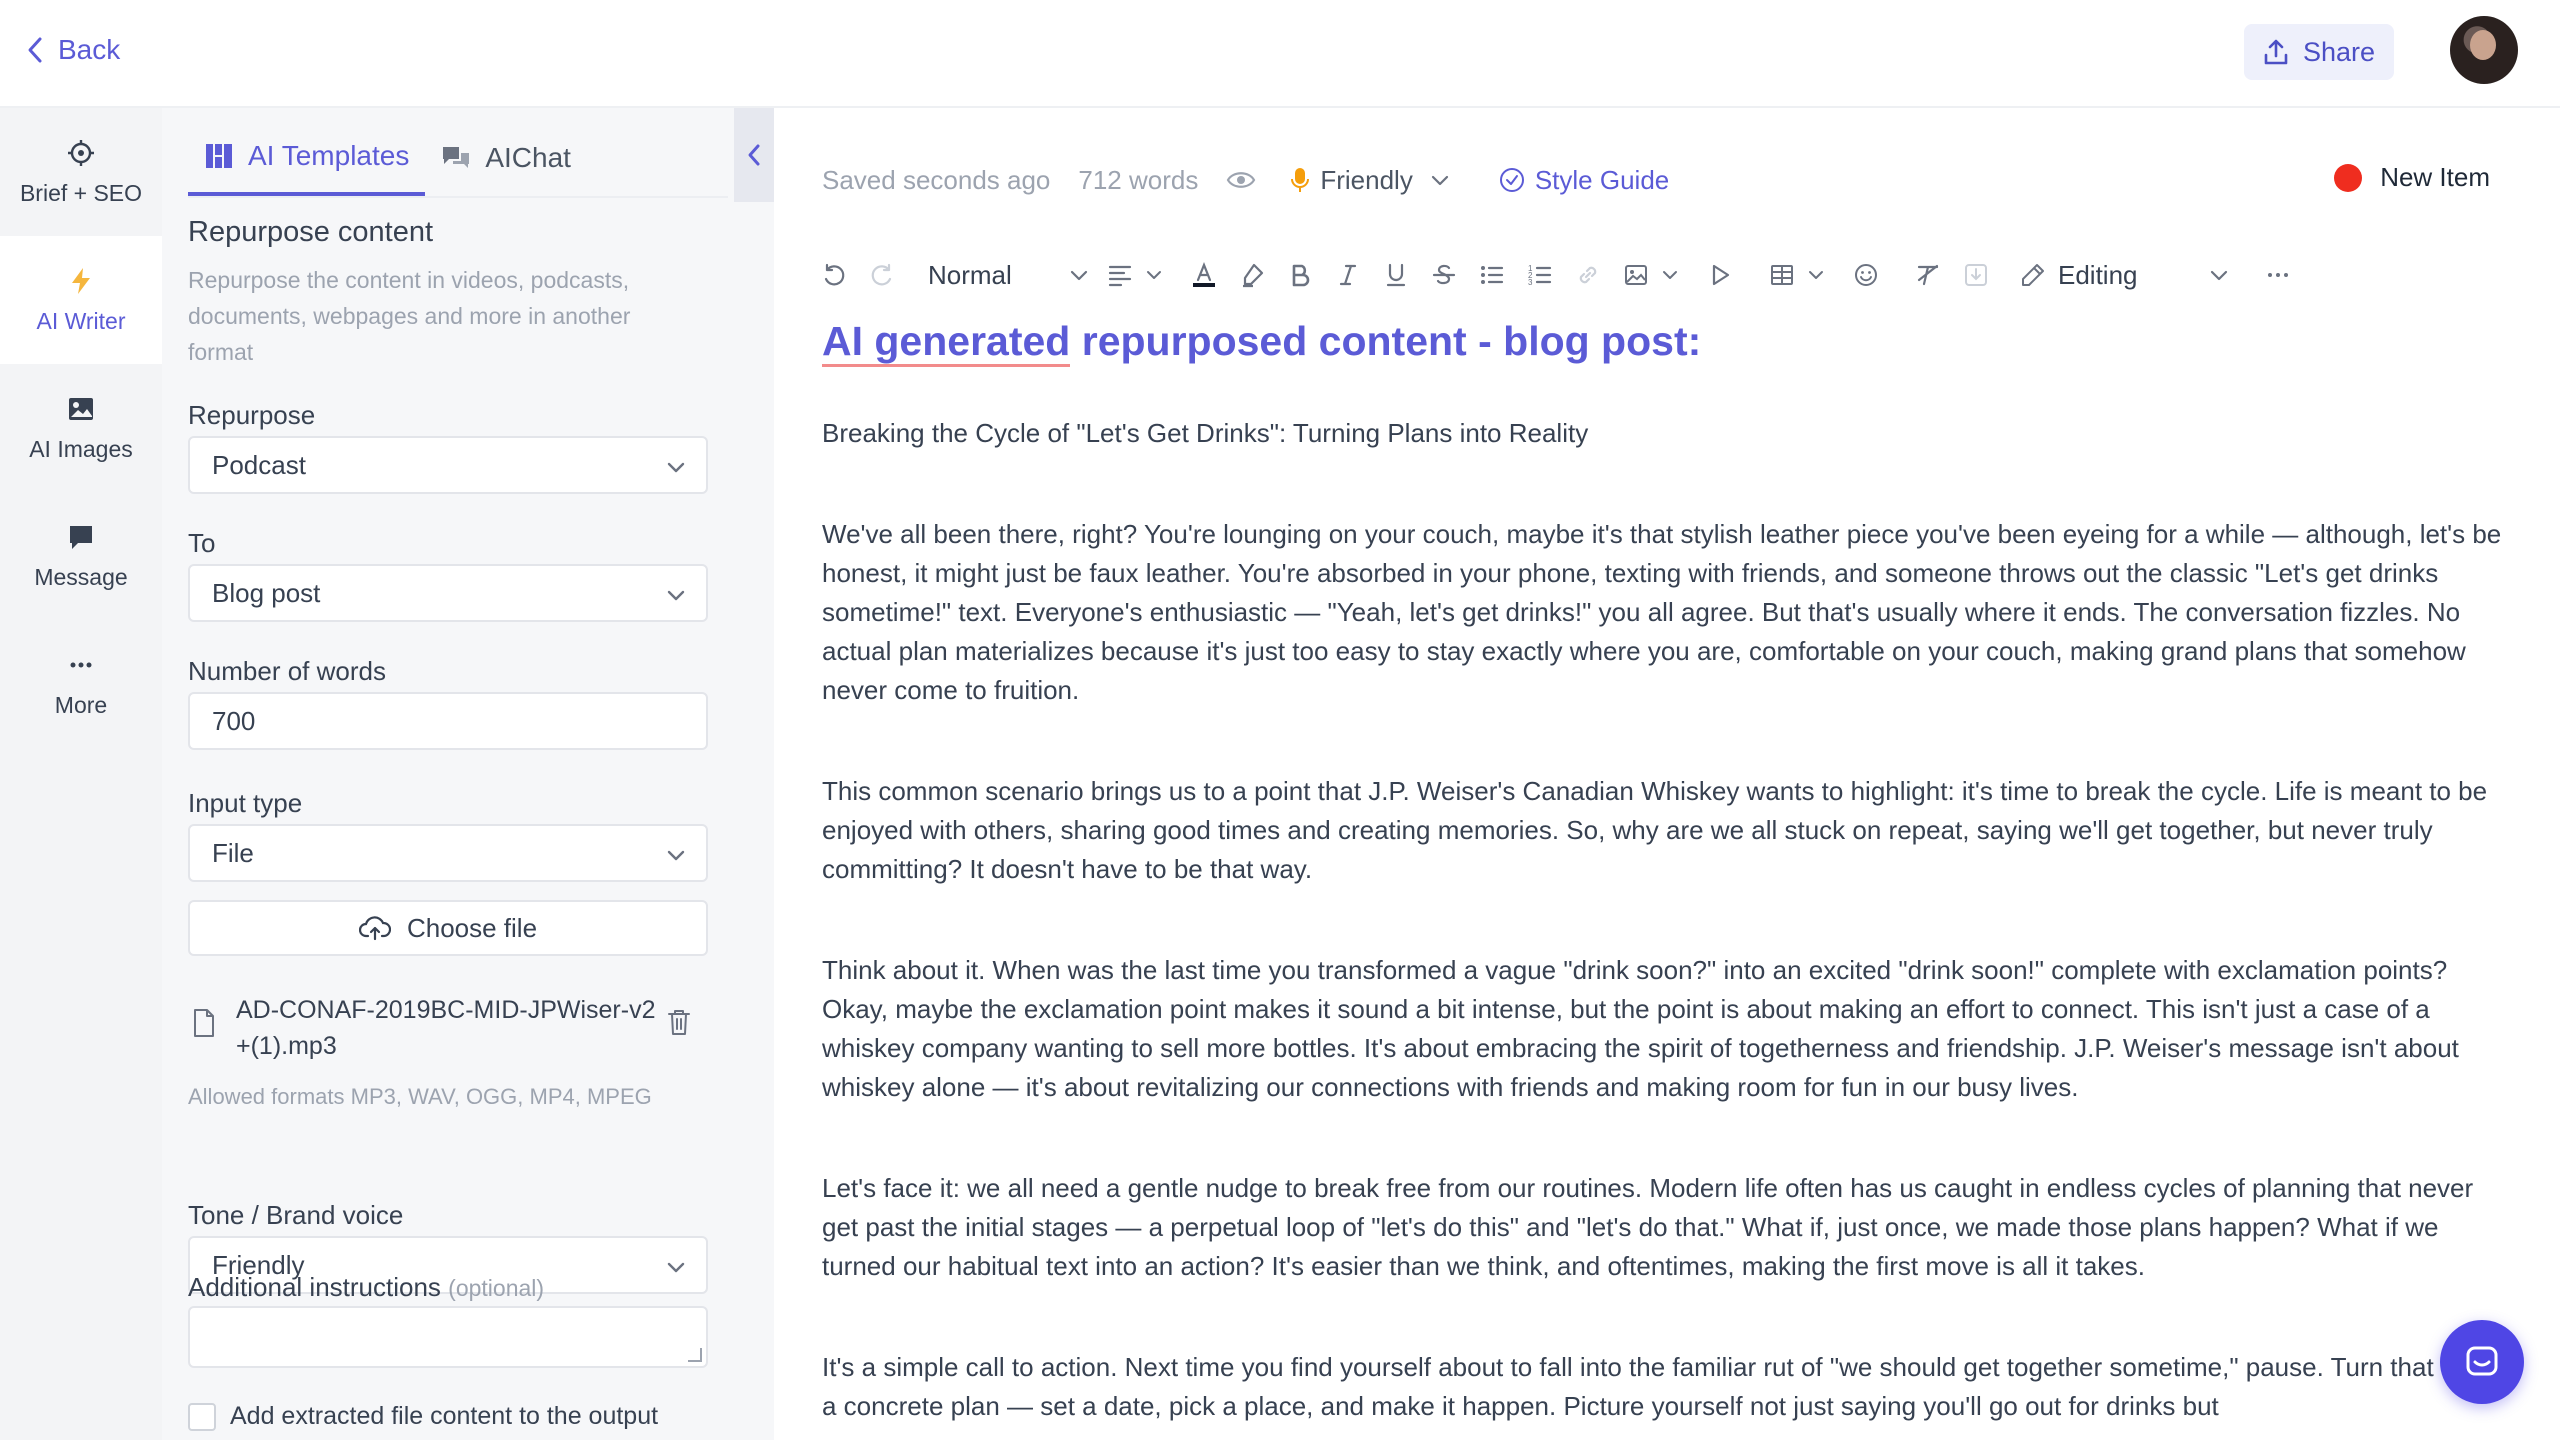 This screenshot has height=1440, width=2560. I want to click on chat-bubbles-icon, so click(456, 157).